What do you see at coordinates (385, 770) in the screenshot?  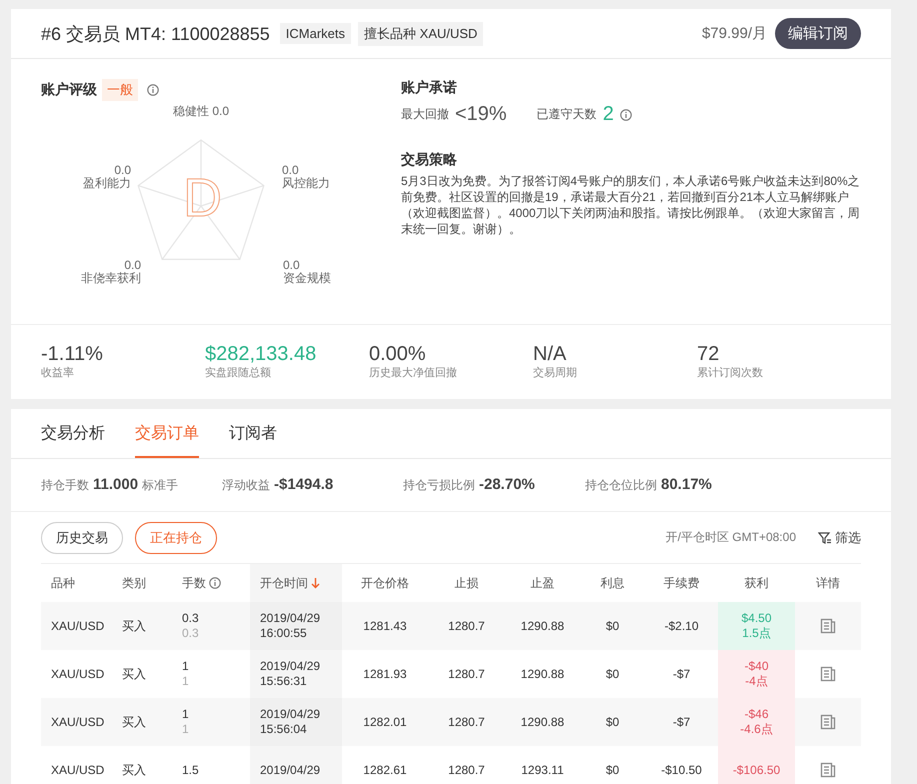 I see `table-cell-text: 1282.61` at bounding box center [385, 770].